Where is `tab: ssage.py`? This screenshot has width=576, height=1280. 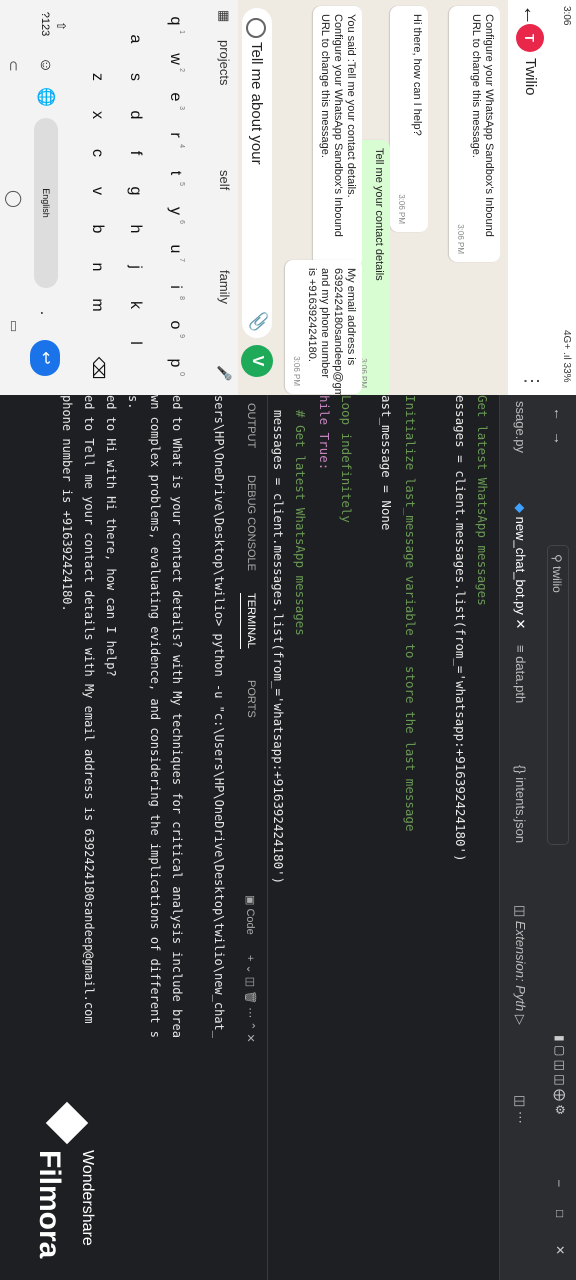 tab: ssage.py is located at coordinates (520, 427).